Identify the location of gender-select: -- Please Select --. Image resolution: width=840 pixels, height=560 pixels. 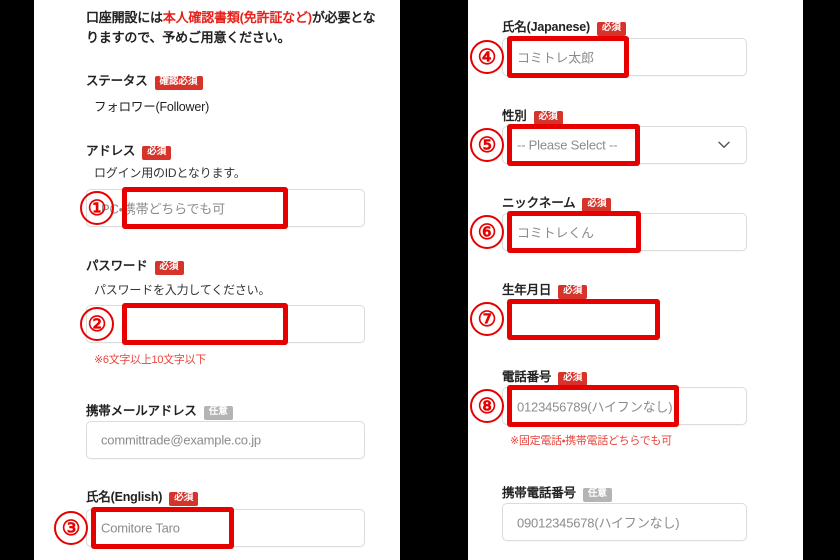
(624, 145).